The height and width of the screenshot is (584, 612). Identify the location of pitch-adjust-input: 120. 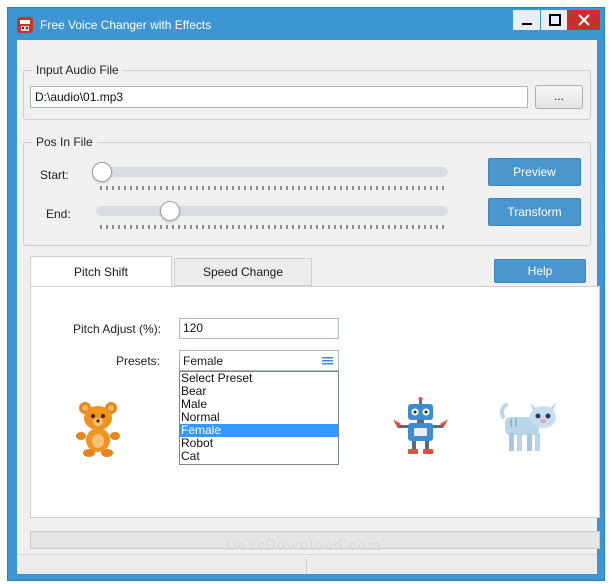
(259, 328).